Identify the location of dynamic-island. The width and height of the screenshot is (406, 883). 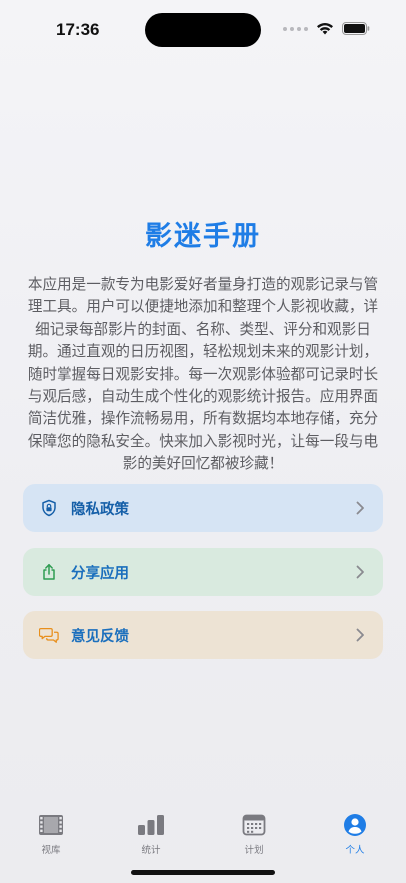
(203, 30).